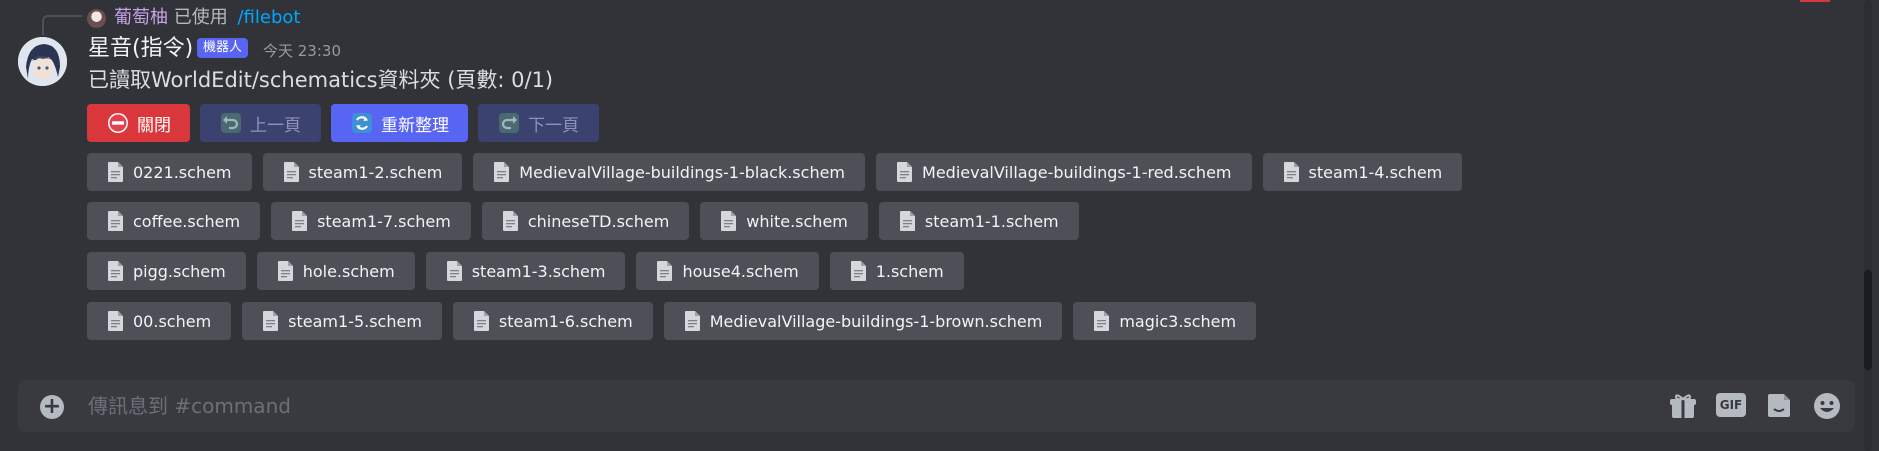 The image size is (1879, 451). I want to click on file-button: steam1-6.schem, so click(552, 321).